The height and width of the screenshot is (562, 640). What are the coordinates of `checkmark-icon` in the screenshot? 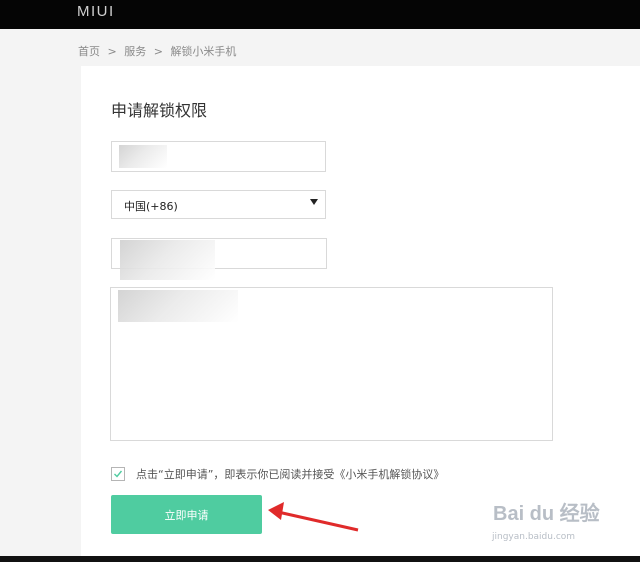 It's located at (118, 474).